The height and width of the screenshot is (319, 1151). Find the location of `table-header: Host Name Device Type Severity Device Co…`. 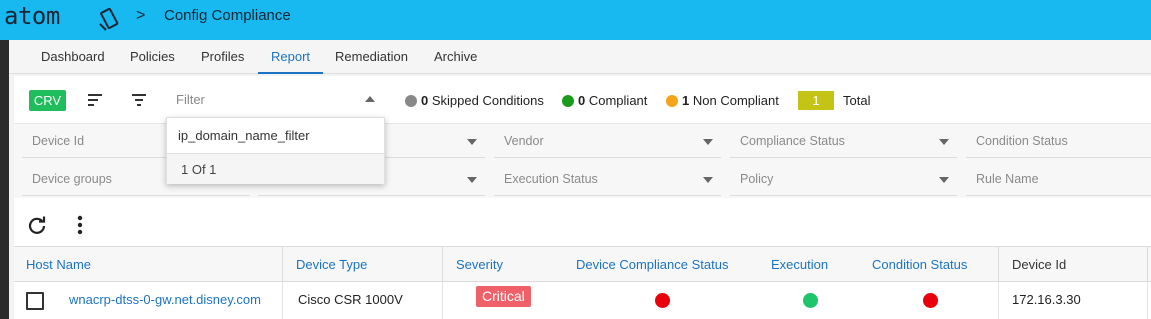

table-header: Host Name Device Type Severity Device Co… is located at coordinates (582, 264).